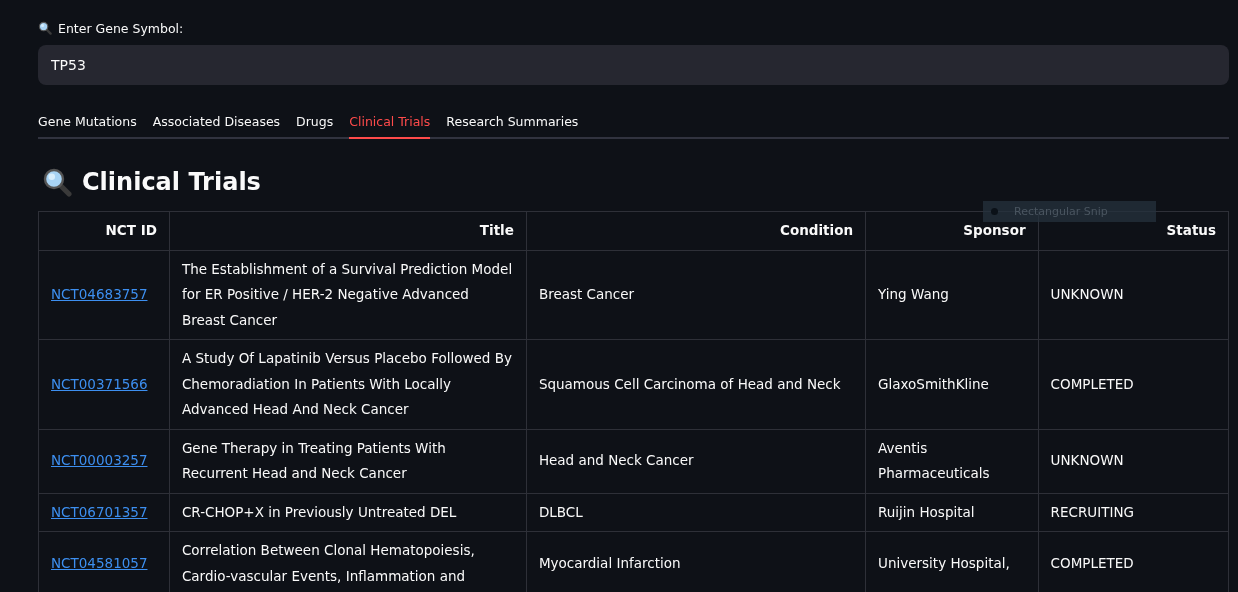 Image resolution: width=1238 pixels, height=592 pixels. What do you see at coordinates (99, 511) in the screenshot?
I see `trial-link: NCT06701357` at bounding box center [99, 511].